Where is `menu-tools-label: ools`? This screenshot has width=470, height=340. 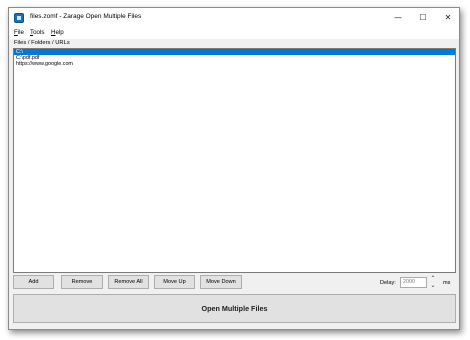
menu-tools-label: ools is located at coordinates (39, 32).